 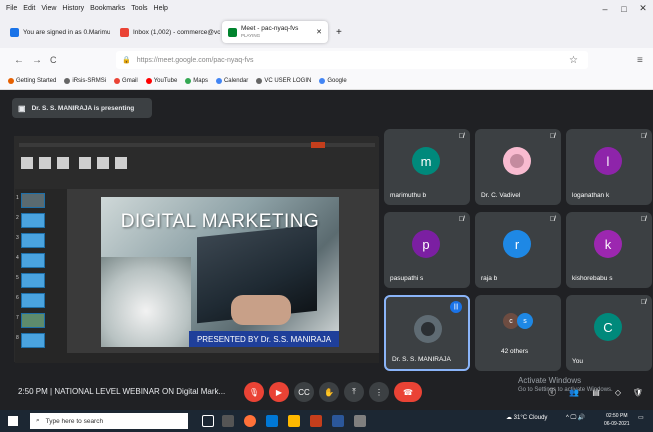 What do you see at coordinates (27, 163) in the screenshot?
I see `ppt-new-slide-icon` at bounding box center [27, 163].